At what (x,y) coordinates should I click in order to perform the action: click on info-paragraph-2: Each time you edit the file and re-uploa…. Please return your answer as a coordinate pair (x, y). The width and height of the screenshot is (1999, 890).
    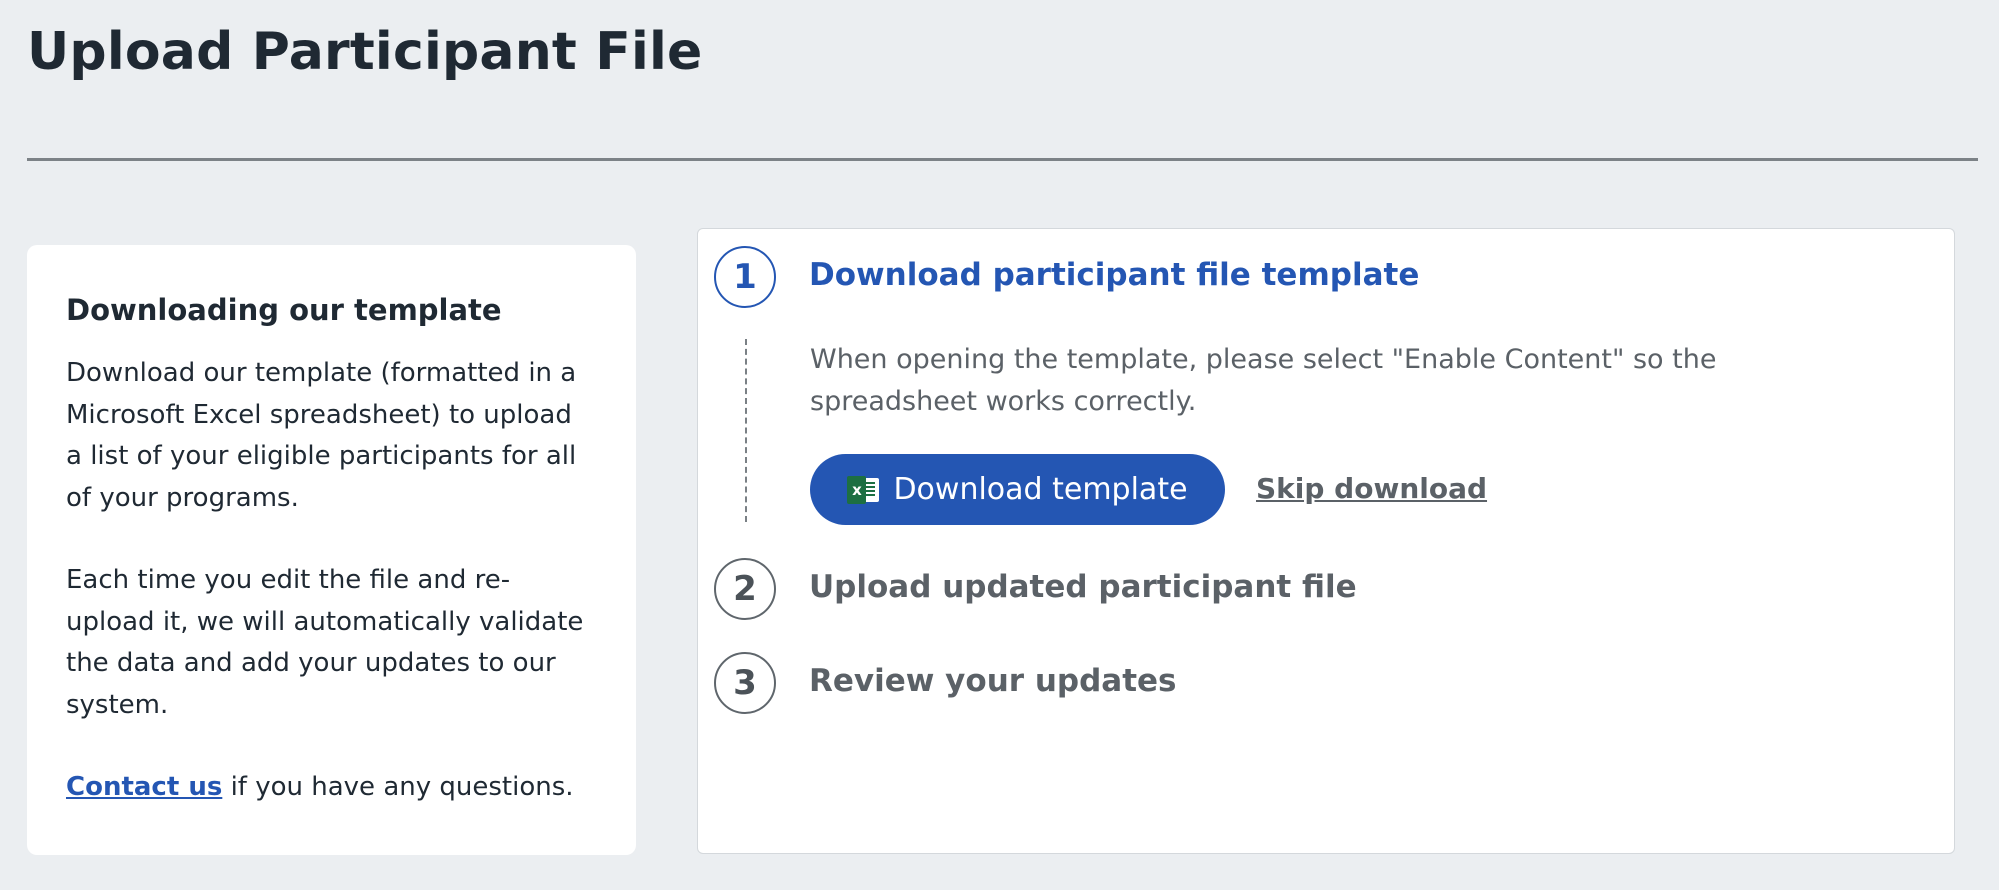
    Looking at the image, I should click on (325, 642).